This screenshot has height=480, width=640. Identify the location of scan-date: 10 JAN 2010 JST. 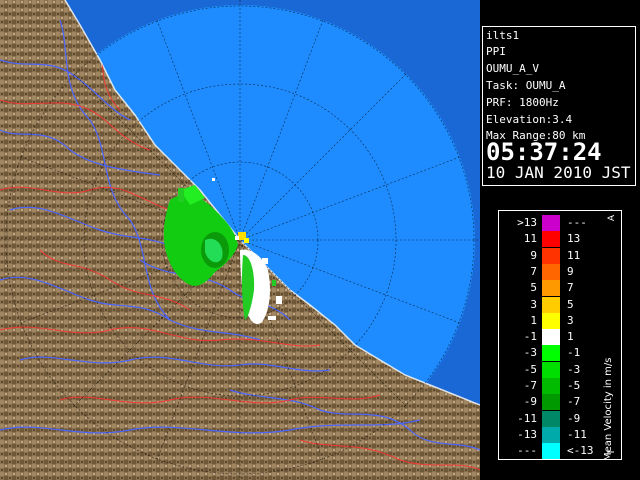
(558, 172).